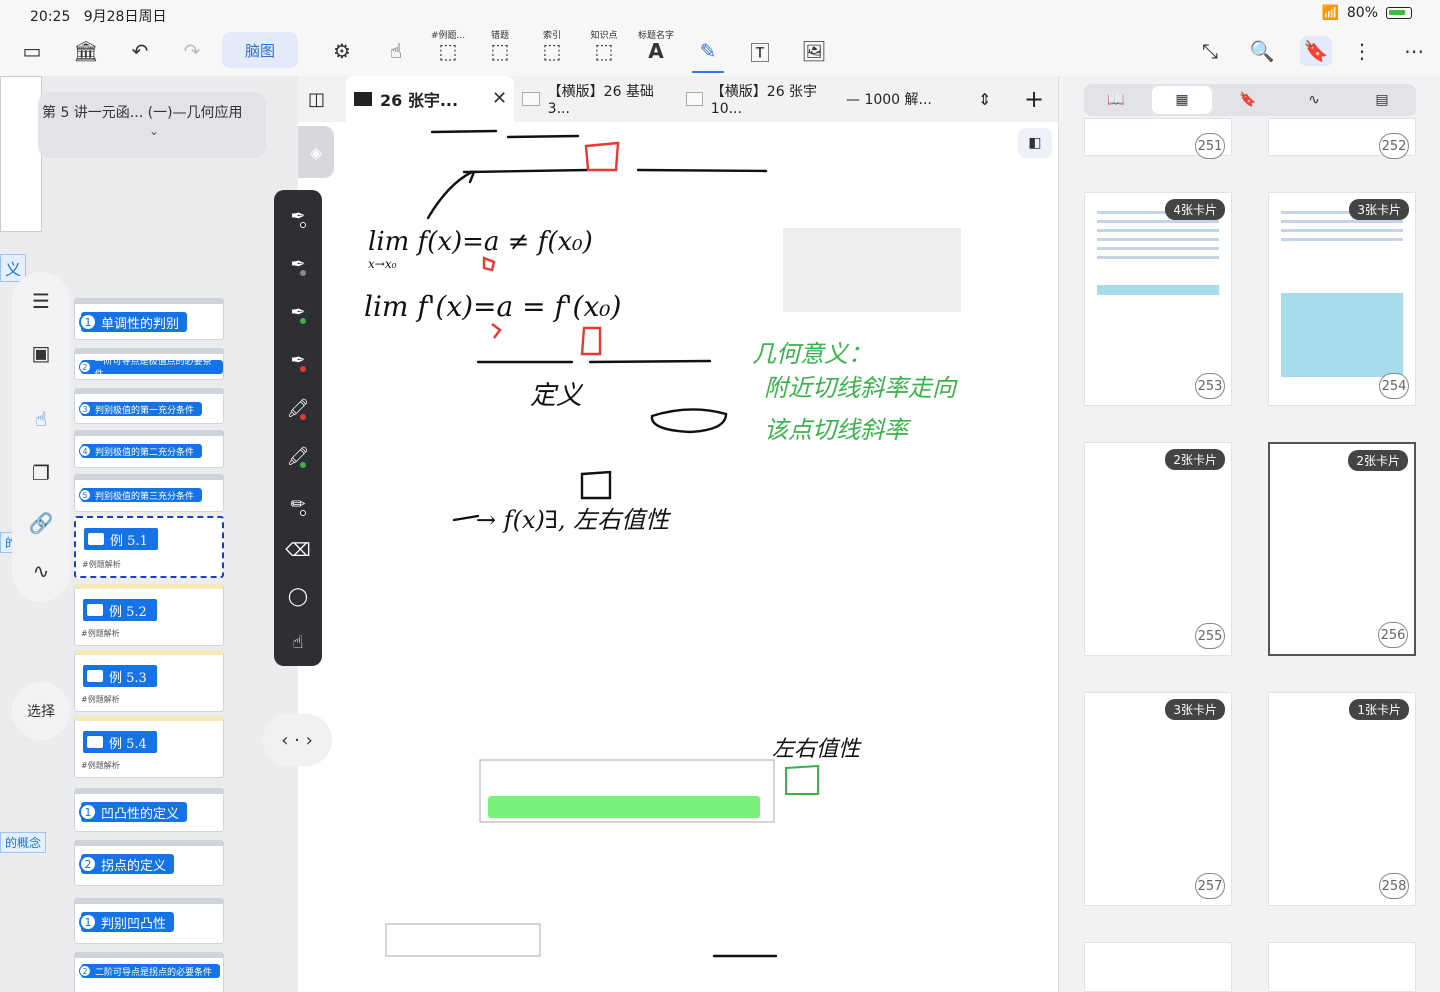  Describe the element at coordinates (1342, 299) in the screenshot. I see `page-thumbnail: 3张卡片 254` at that location.